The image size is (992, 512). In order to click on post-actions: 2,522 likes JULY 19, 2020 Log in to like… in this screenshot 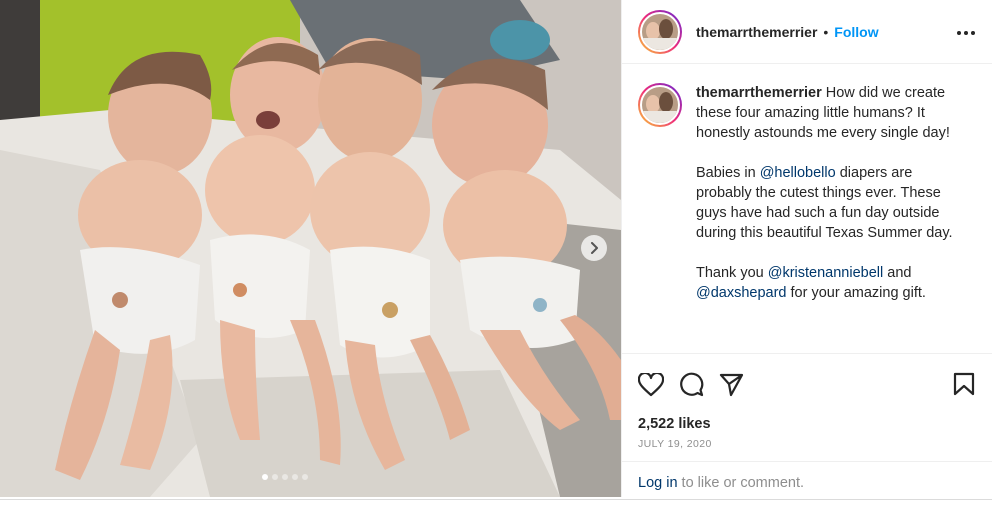, I will do `click(807, 425)`.